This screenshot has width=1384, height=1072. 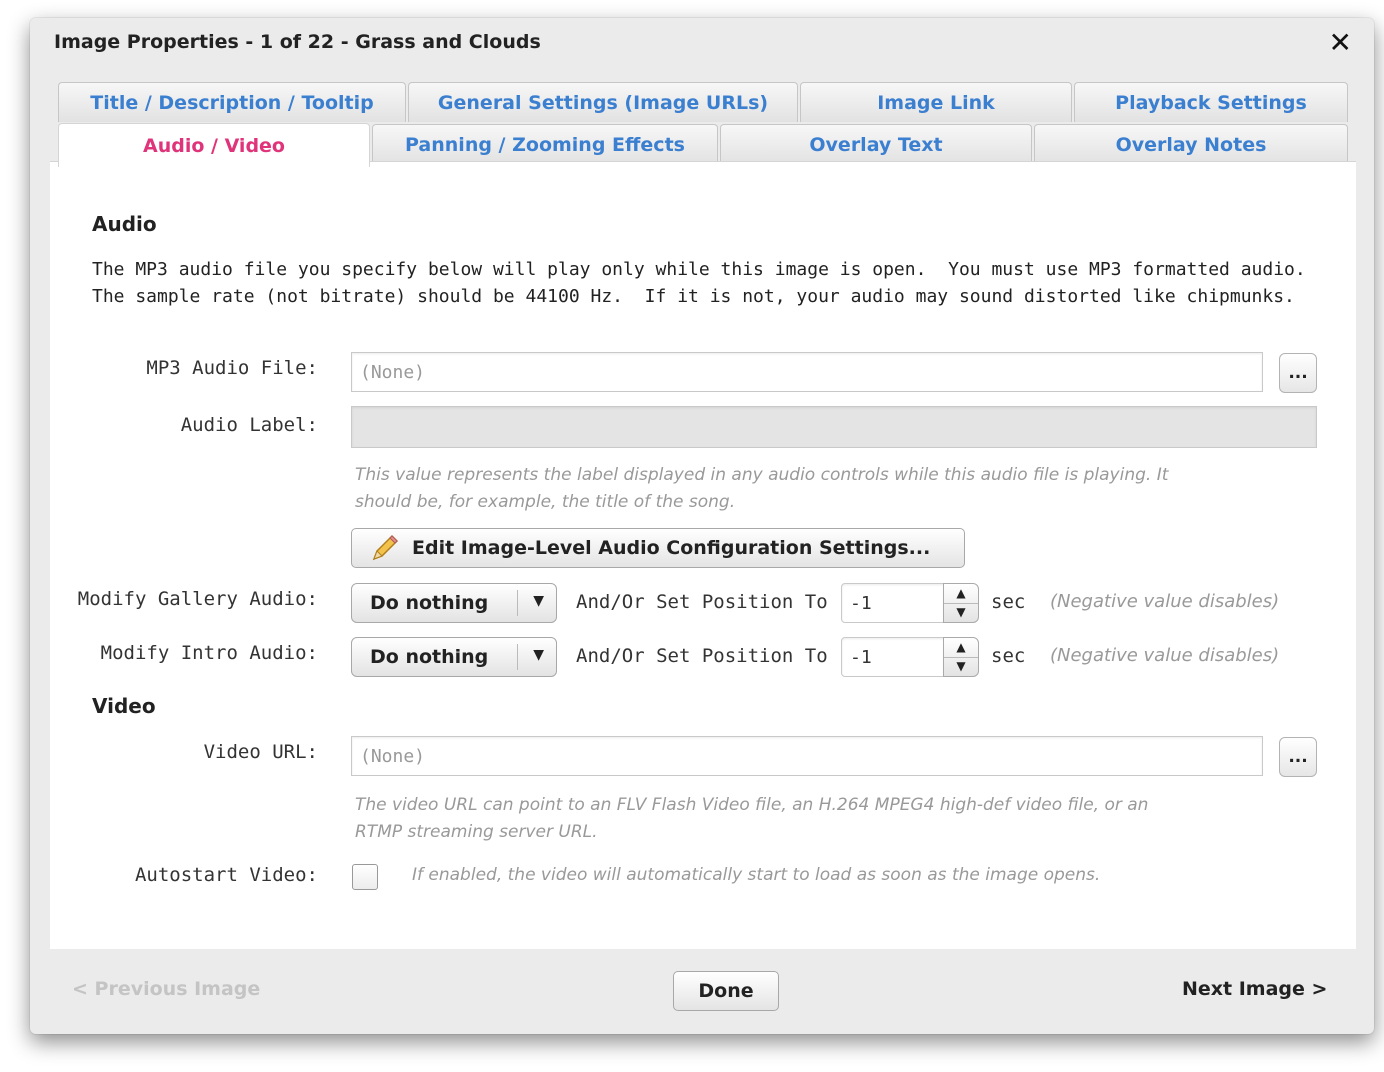 What do you see at coordinates (807, 372) in the screenshot?
I see `mp3-audio-file-input: (None)` at bounding box center [807, 372].